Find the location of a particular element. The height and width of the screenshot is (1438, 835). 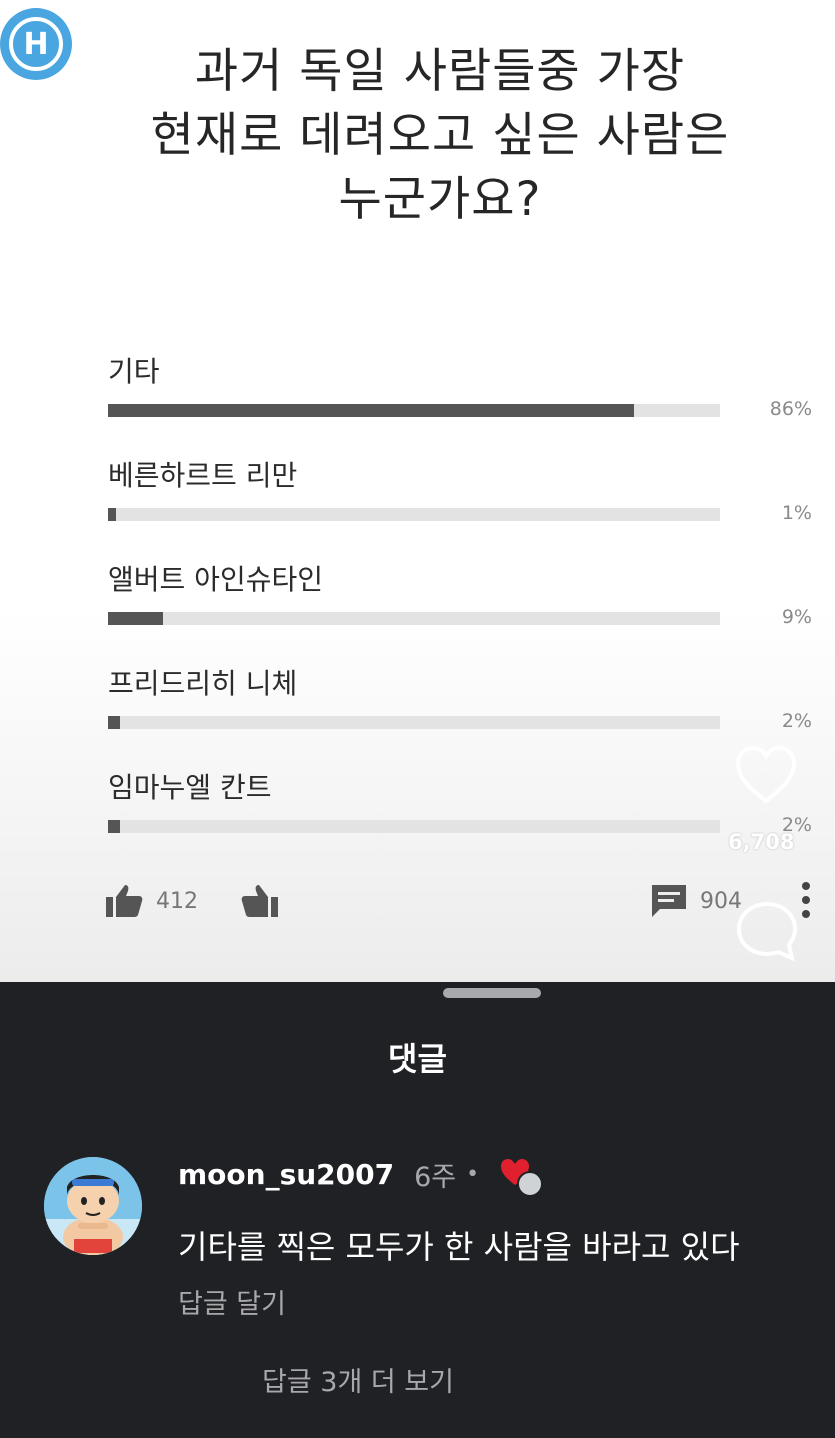

comment-meta: moon_su2007 6주 • is located at coordinates (361, 1175).